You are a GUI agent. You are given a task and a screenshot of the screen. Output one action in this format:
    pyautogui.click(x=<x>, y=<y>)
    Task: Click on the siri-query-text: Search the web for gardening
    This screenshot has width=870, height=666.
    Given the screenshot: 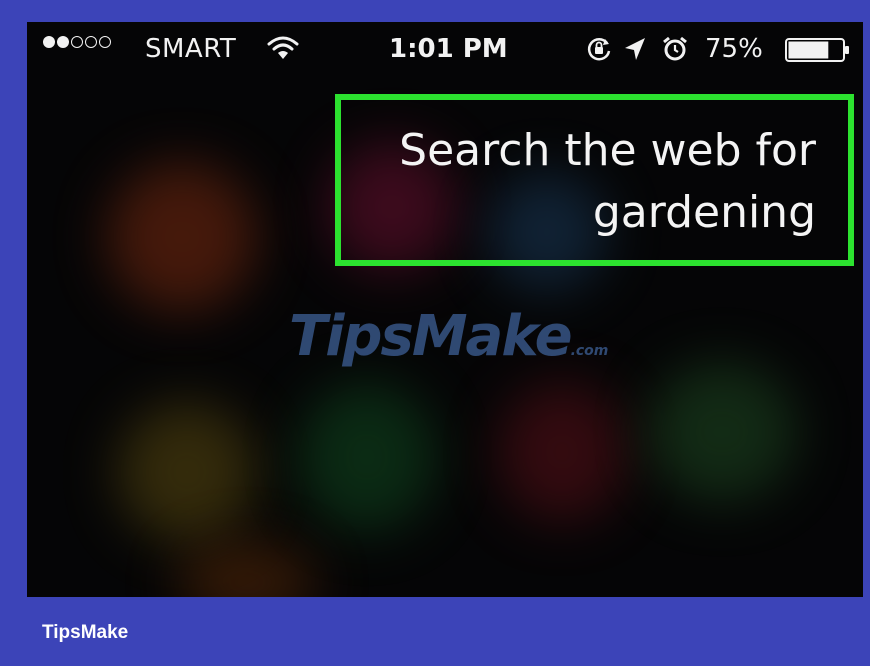 What is the action you would take?
    pyautogui.click(x=586, y=182)
    